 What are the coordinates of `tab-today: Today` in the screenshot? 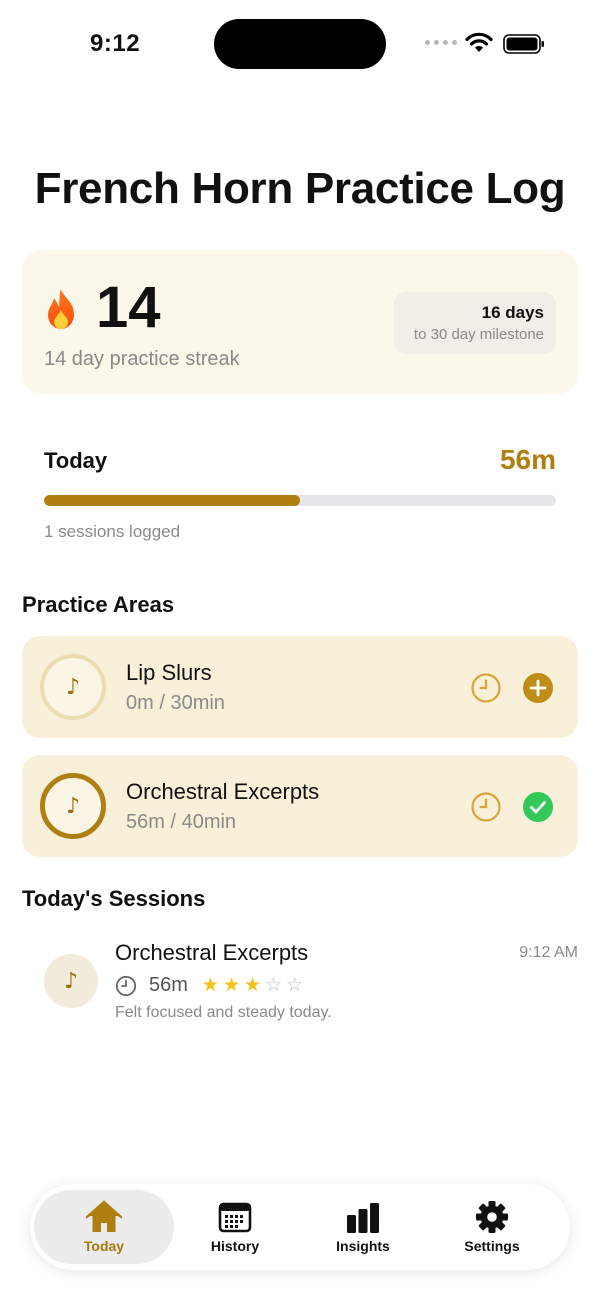 It's located at (104, 1227).